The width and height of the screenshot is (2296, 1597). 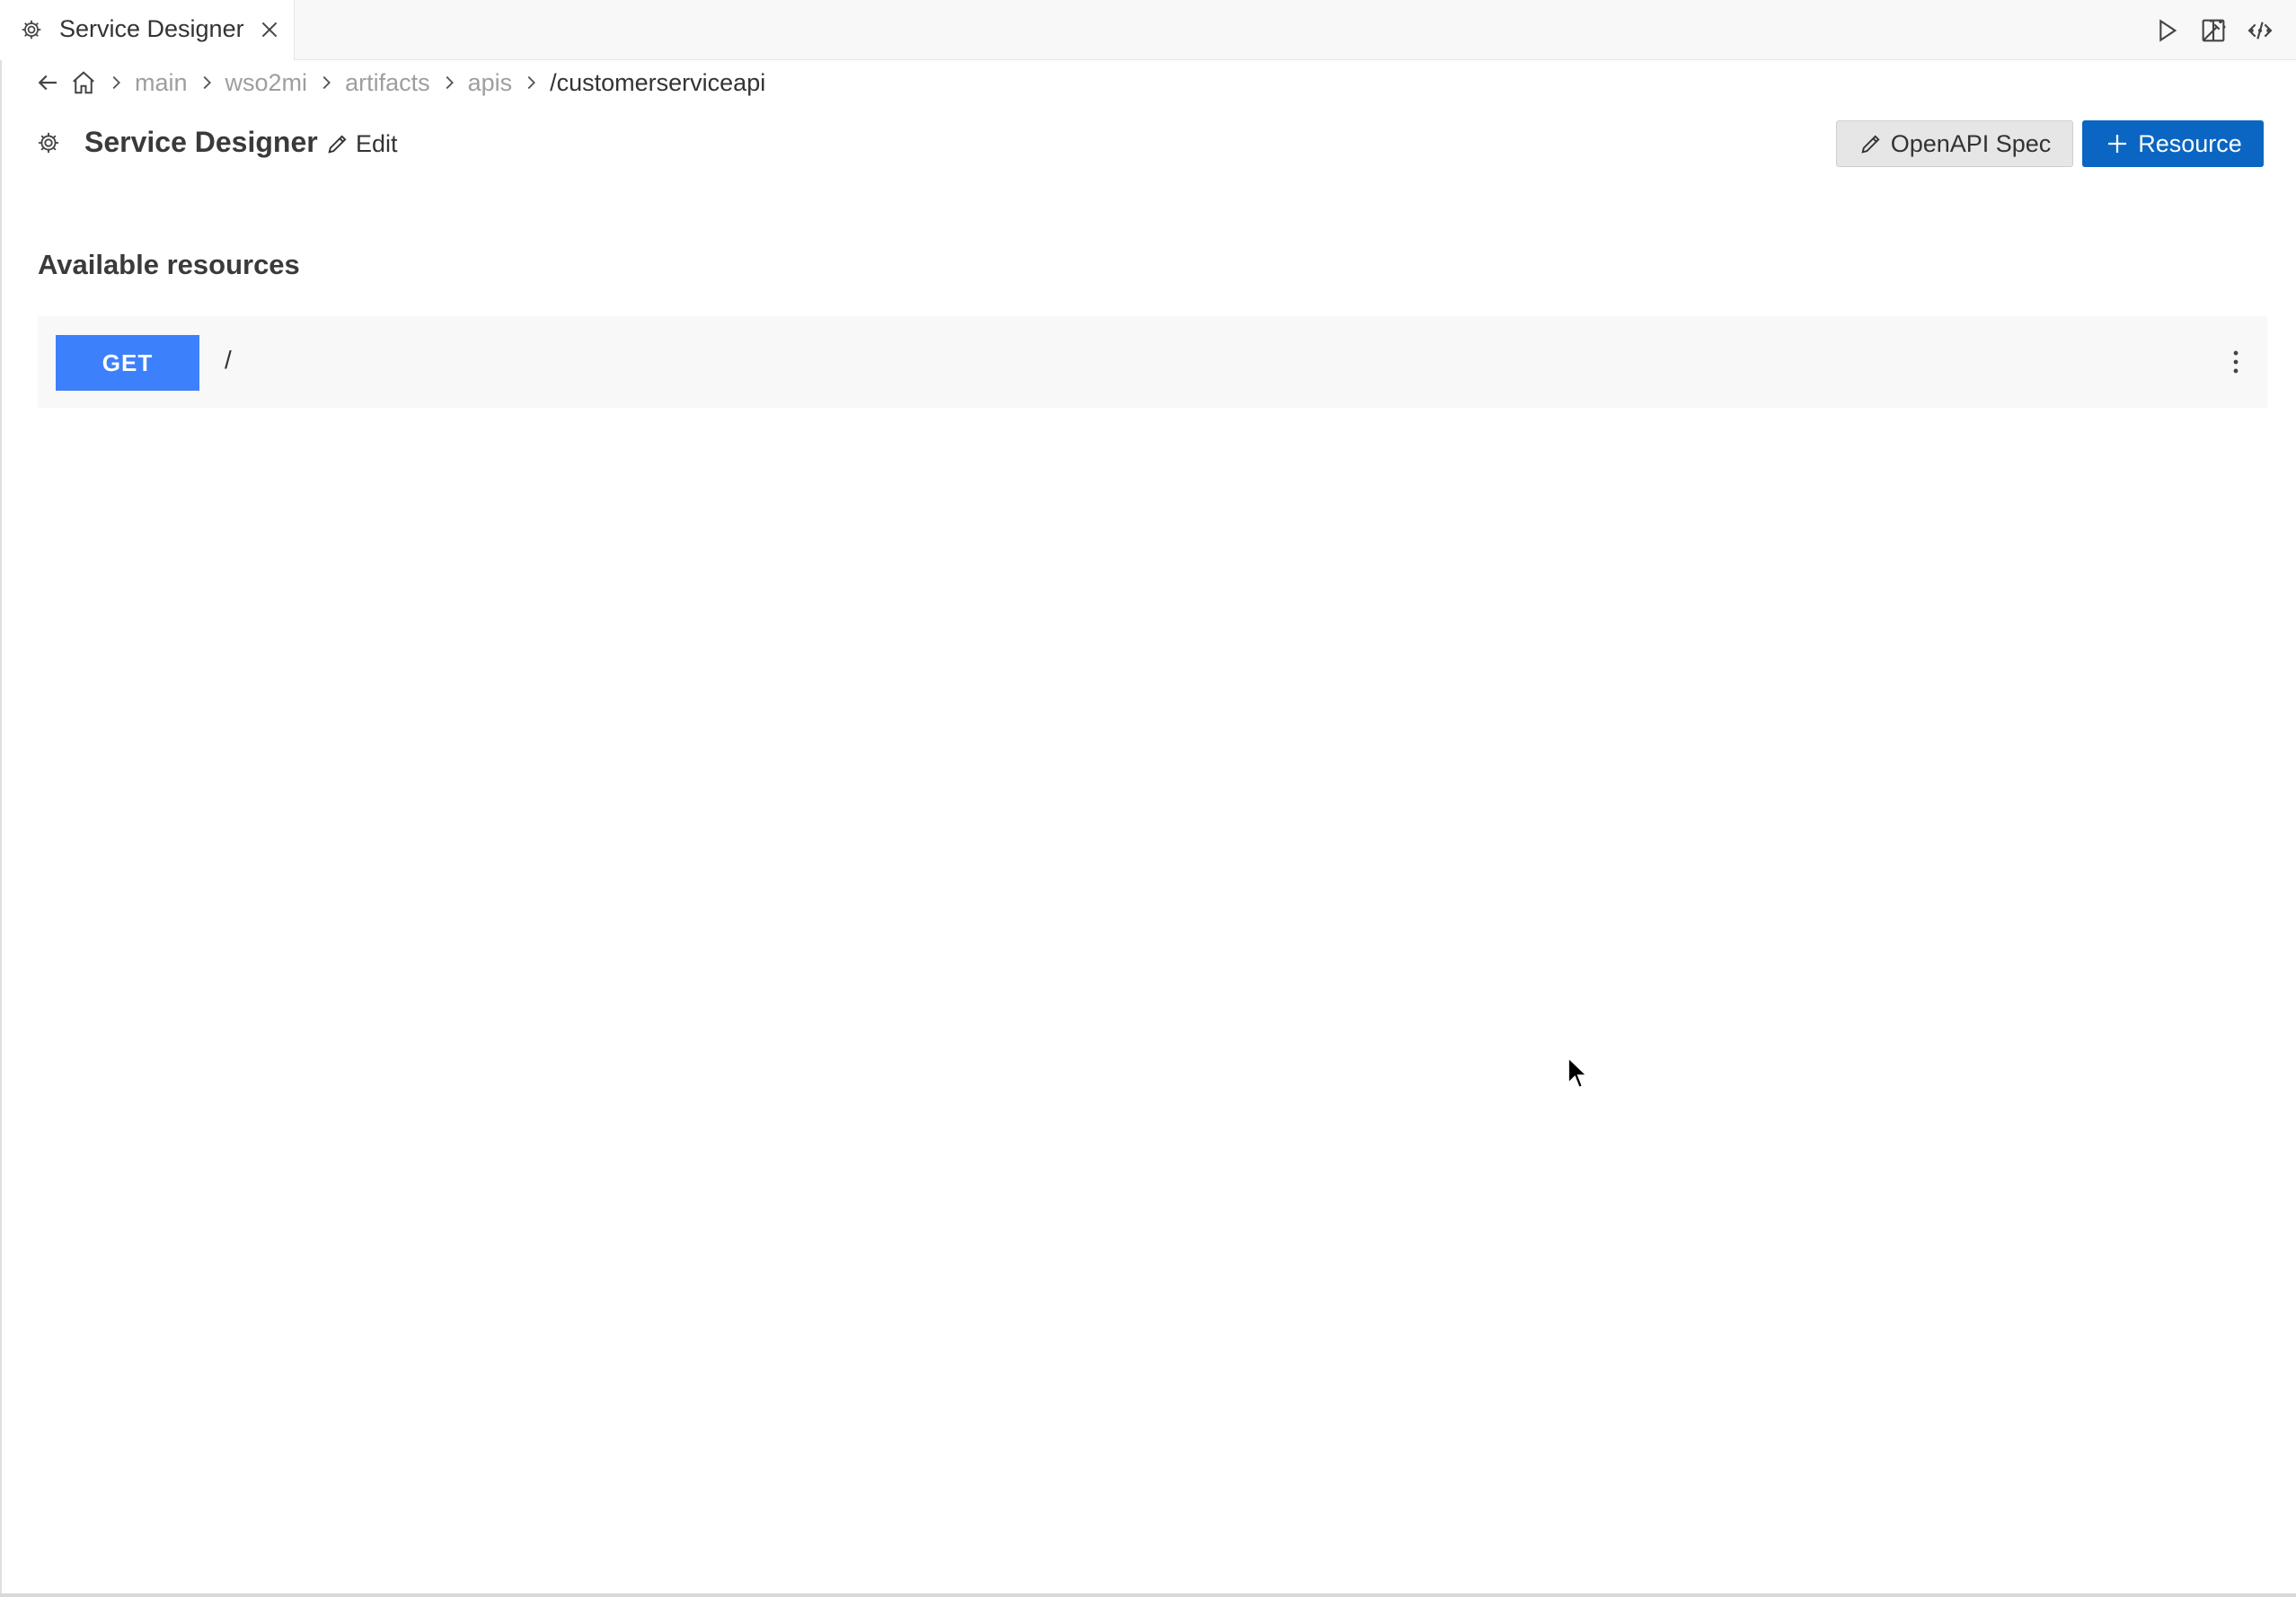 What do you see at coordinates (2260, 30) in the screenshot?
I see `more-actions-icon` at bounding box center [2260, 30].